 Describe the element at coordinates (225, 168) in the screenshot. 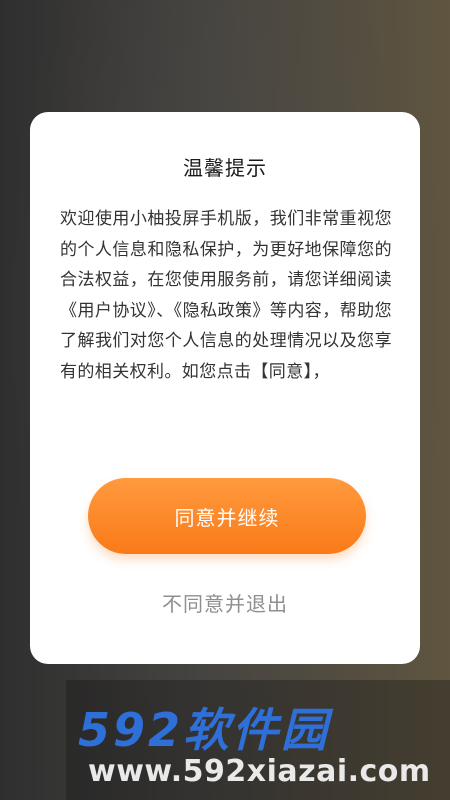

I see `dialog-title: 温馨提示` at that location.